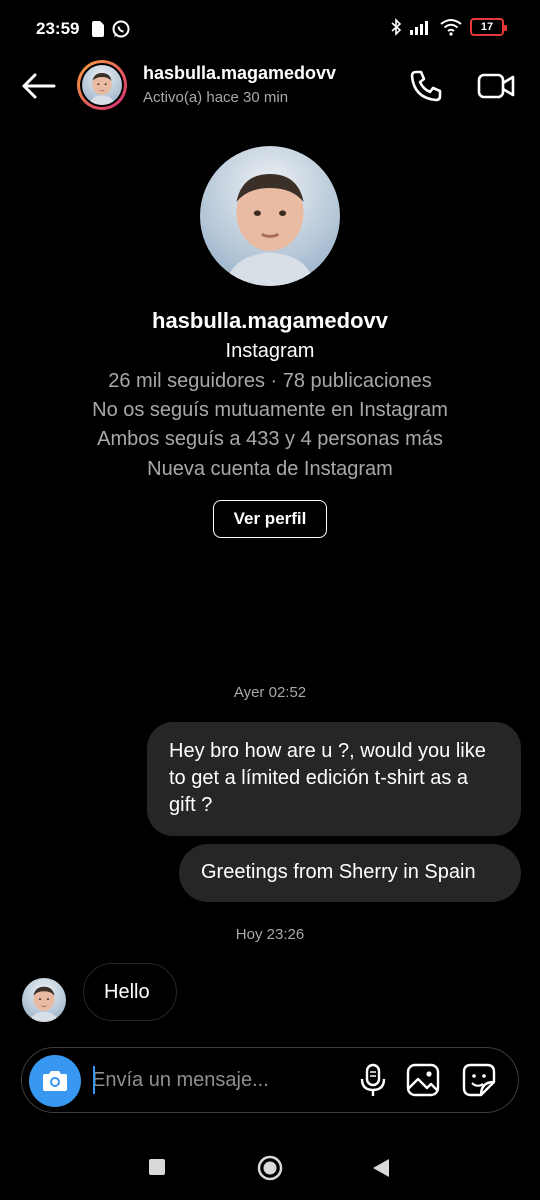 The image size is (540, 1200). What do you see at coordinates (270, 320) in the screenshot?
I see `profile-username: hasbulla.magamedovv` at bounding box center [270, 320].